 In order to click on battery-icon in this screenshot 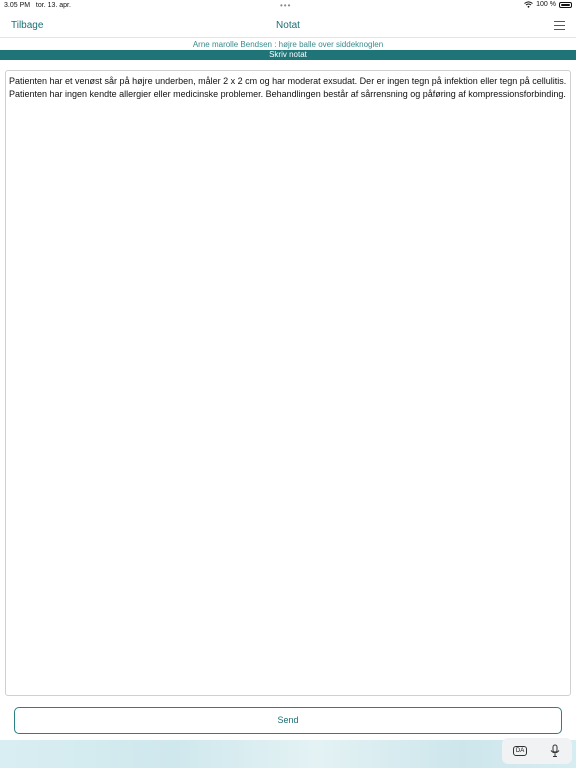, I will do `click(565, 4)`.